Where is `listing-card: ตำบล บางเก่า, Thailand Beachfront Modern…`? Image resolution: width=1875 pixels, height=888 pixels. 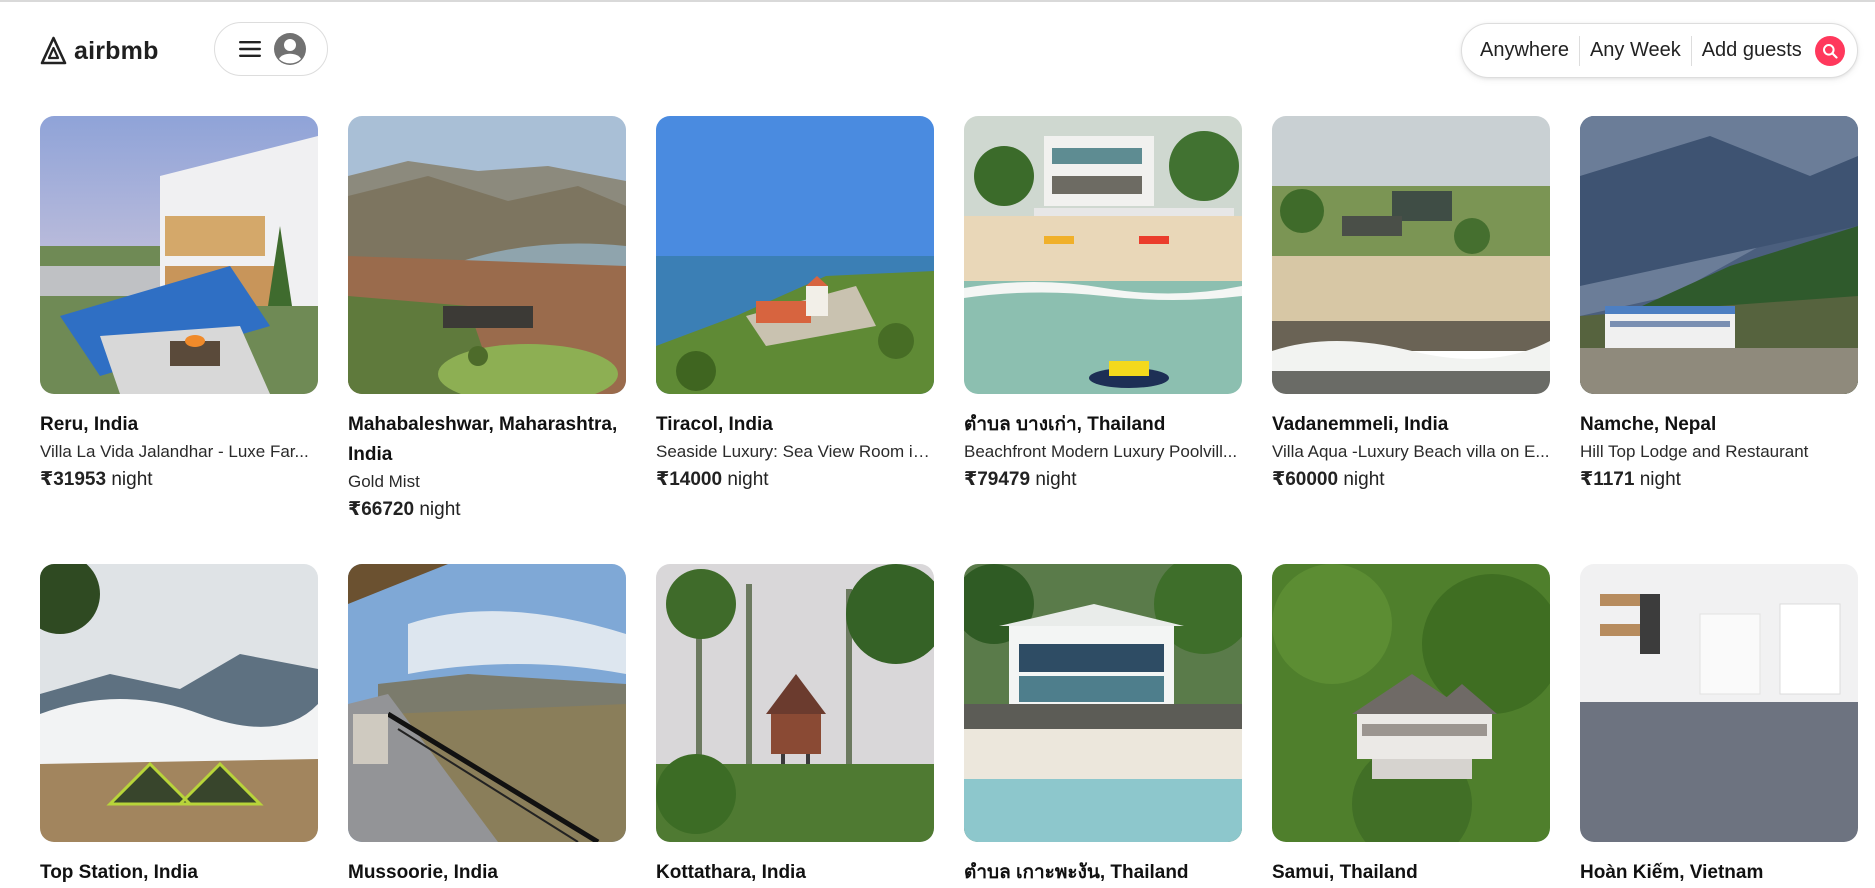 listing-card: ตำบล บางเก่า, Thailand Beachfront Modern… is located at coordinates (1103, 340).